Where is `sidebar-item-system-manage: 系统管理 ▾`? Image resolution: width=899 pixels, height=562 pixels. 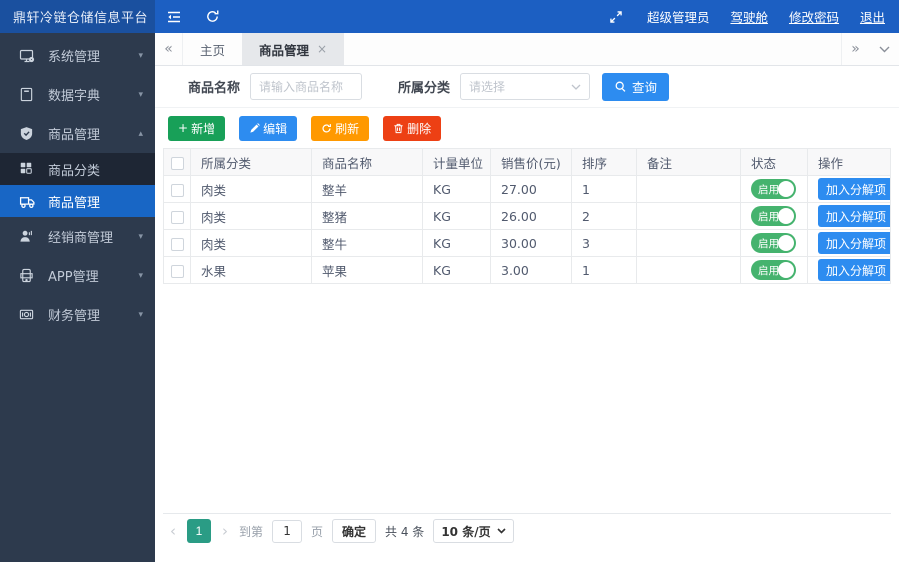
sidebar-item-system-manage: 系统管理 ▾ is located at coordinates (77, 55).